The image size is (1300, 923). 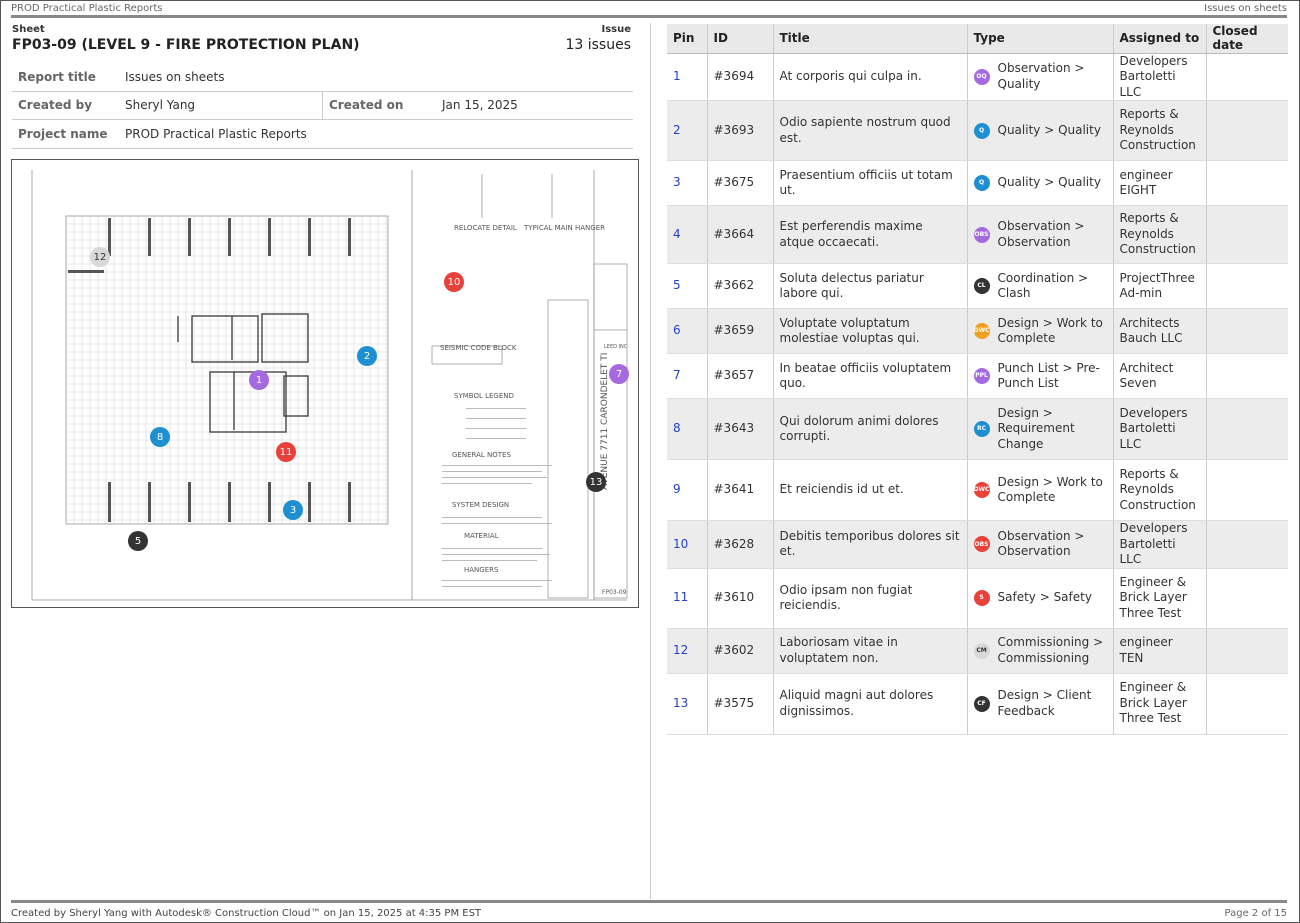 What do you see at coordinates (740, 704) in the screenshot?
I see `issue-id: #3575` at bounding box center [740, 704].